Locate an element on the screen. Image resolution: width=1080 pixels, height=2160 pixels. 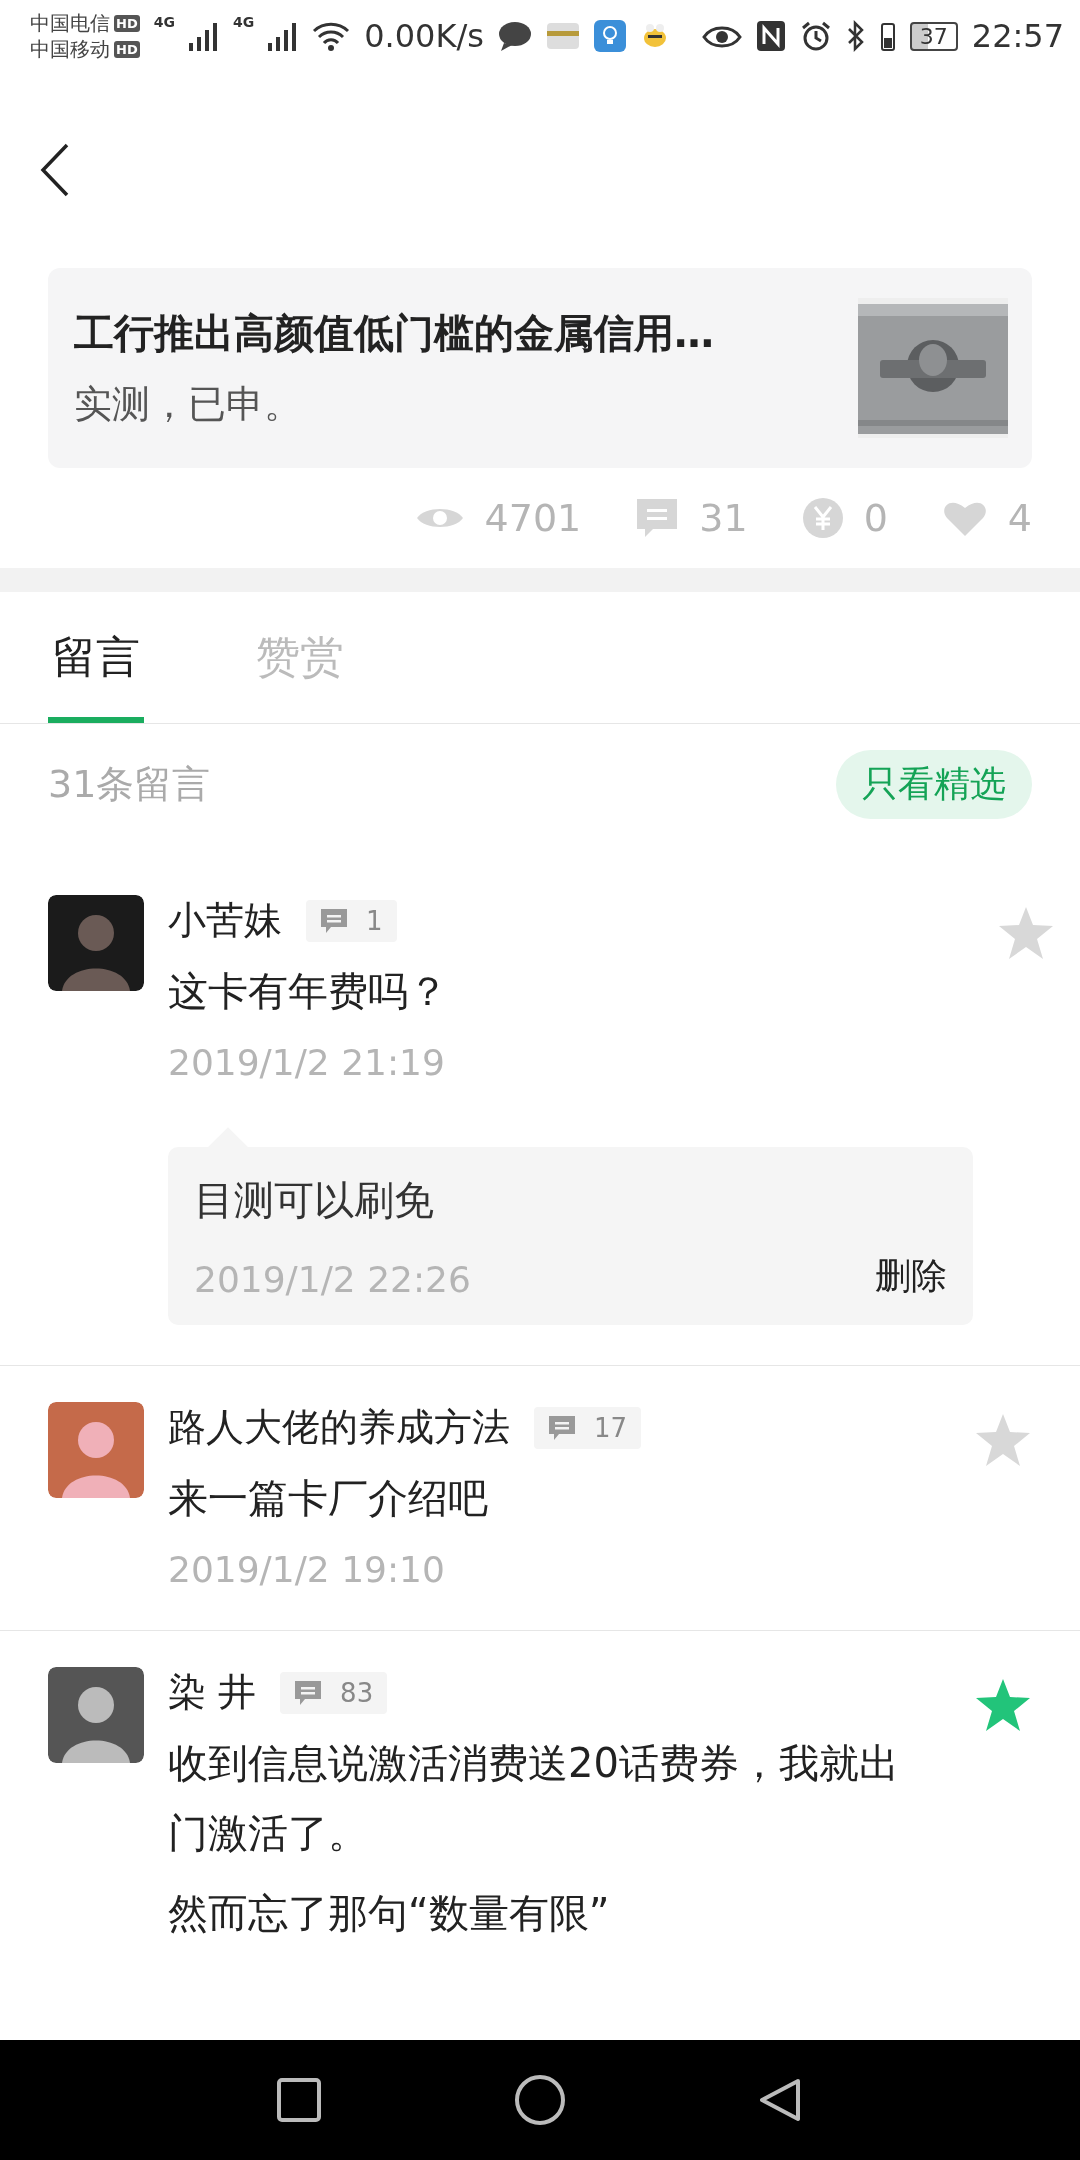
stat-count: 31 is located at coordinates (723, 518).